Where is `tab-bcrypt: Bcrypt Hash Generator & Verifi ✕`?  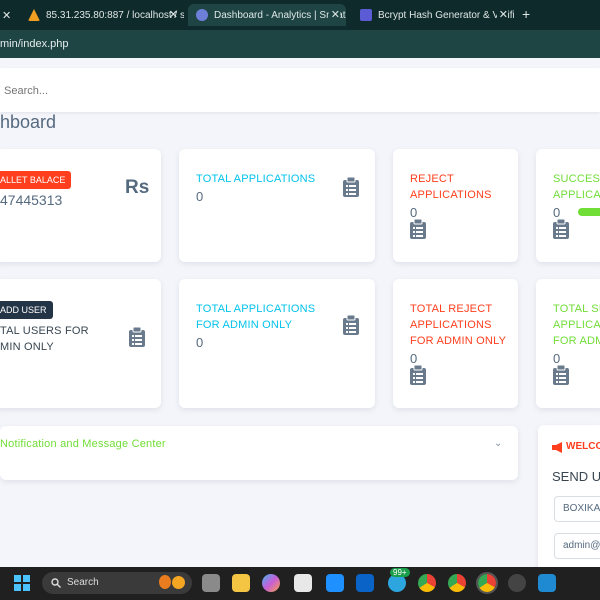 tab-bcrypt: Bcrypt Hash Generator & Verifi ✕ is located at coordinates (435, 15).